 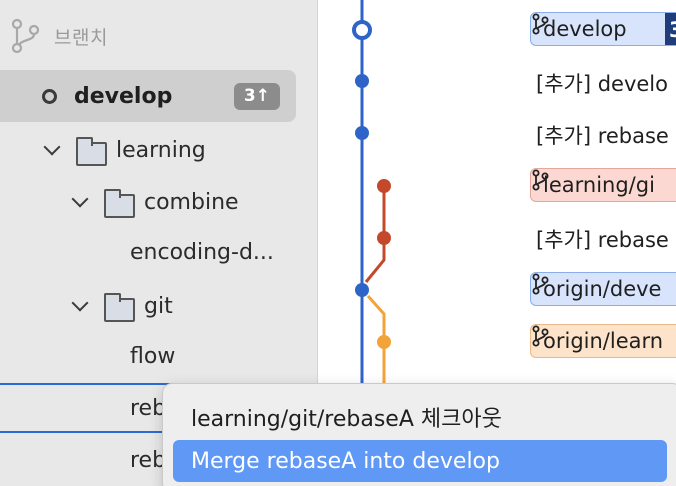 I want to click on tree-item-git: git, so click(x=158, y=306).